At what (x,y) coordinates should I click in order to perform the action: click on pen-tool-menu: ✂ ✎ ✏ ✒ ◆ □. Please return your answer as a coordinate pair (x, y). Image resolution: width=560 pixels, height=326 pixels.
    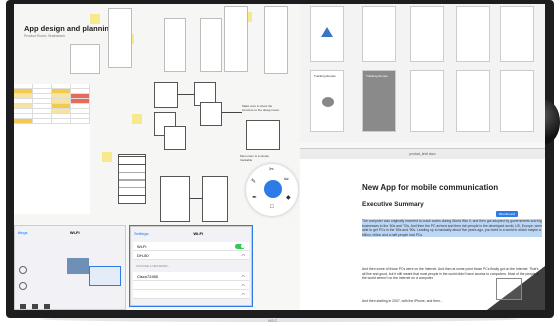
    Looking at the image, I should click on (272, 190).